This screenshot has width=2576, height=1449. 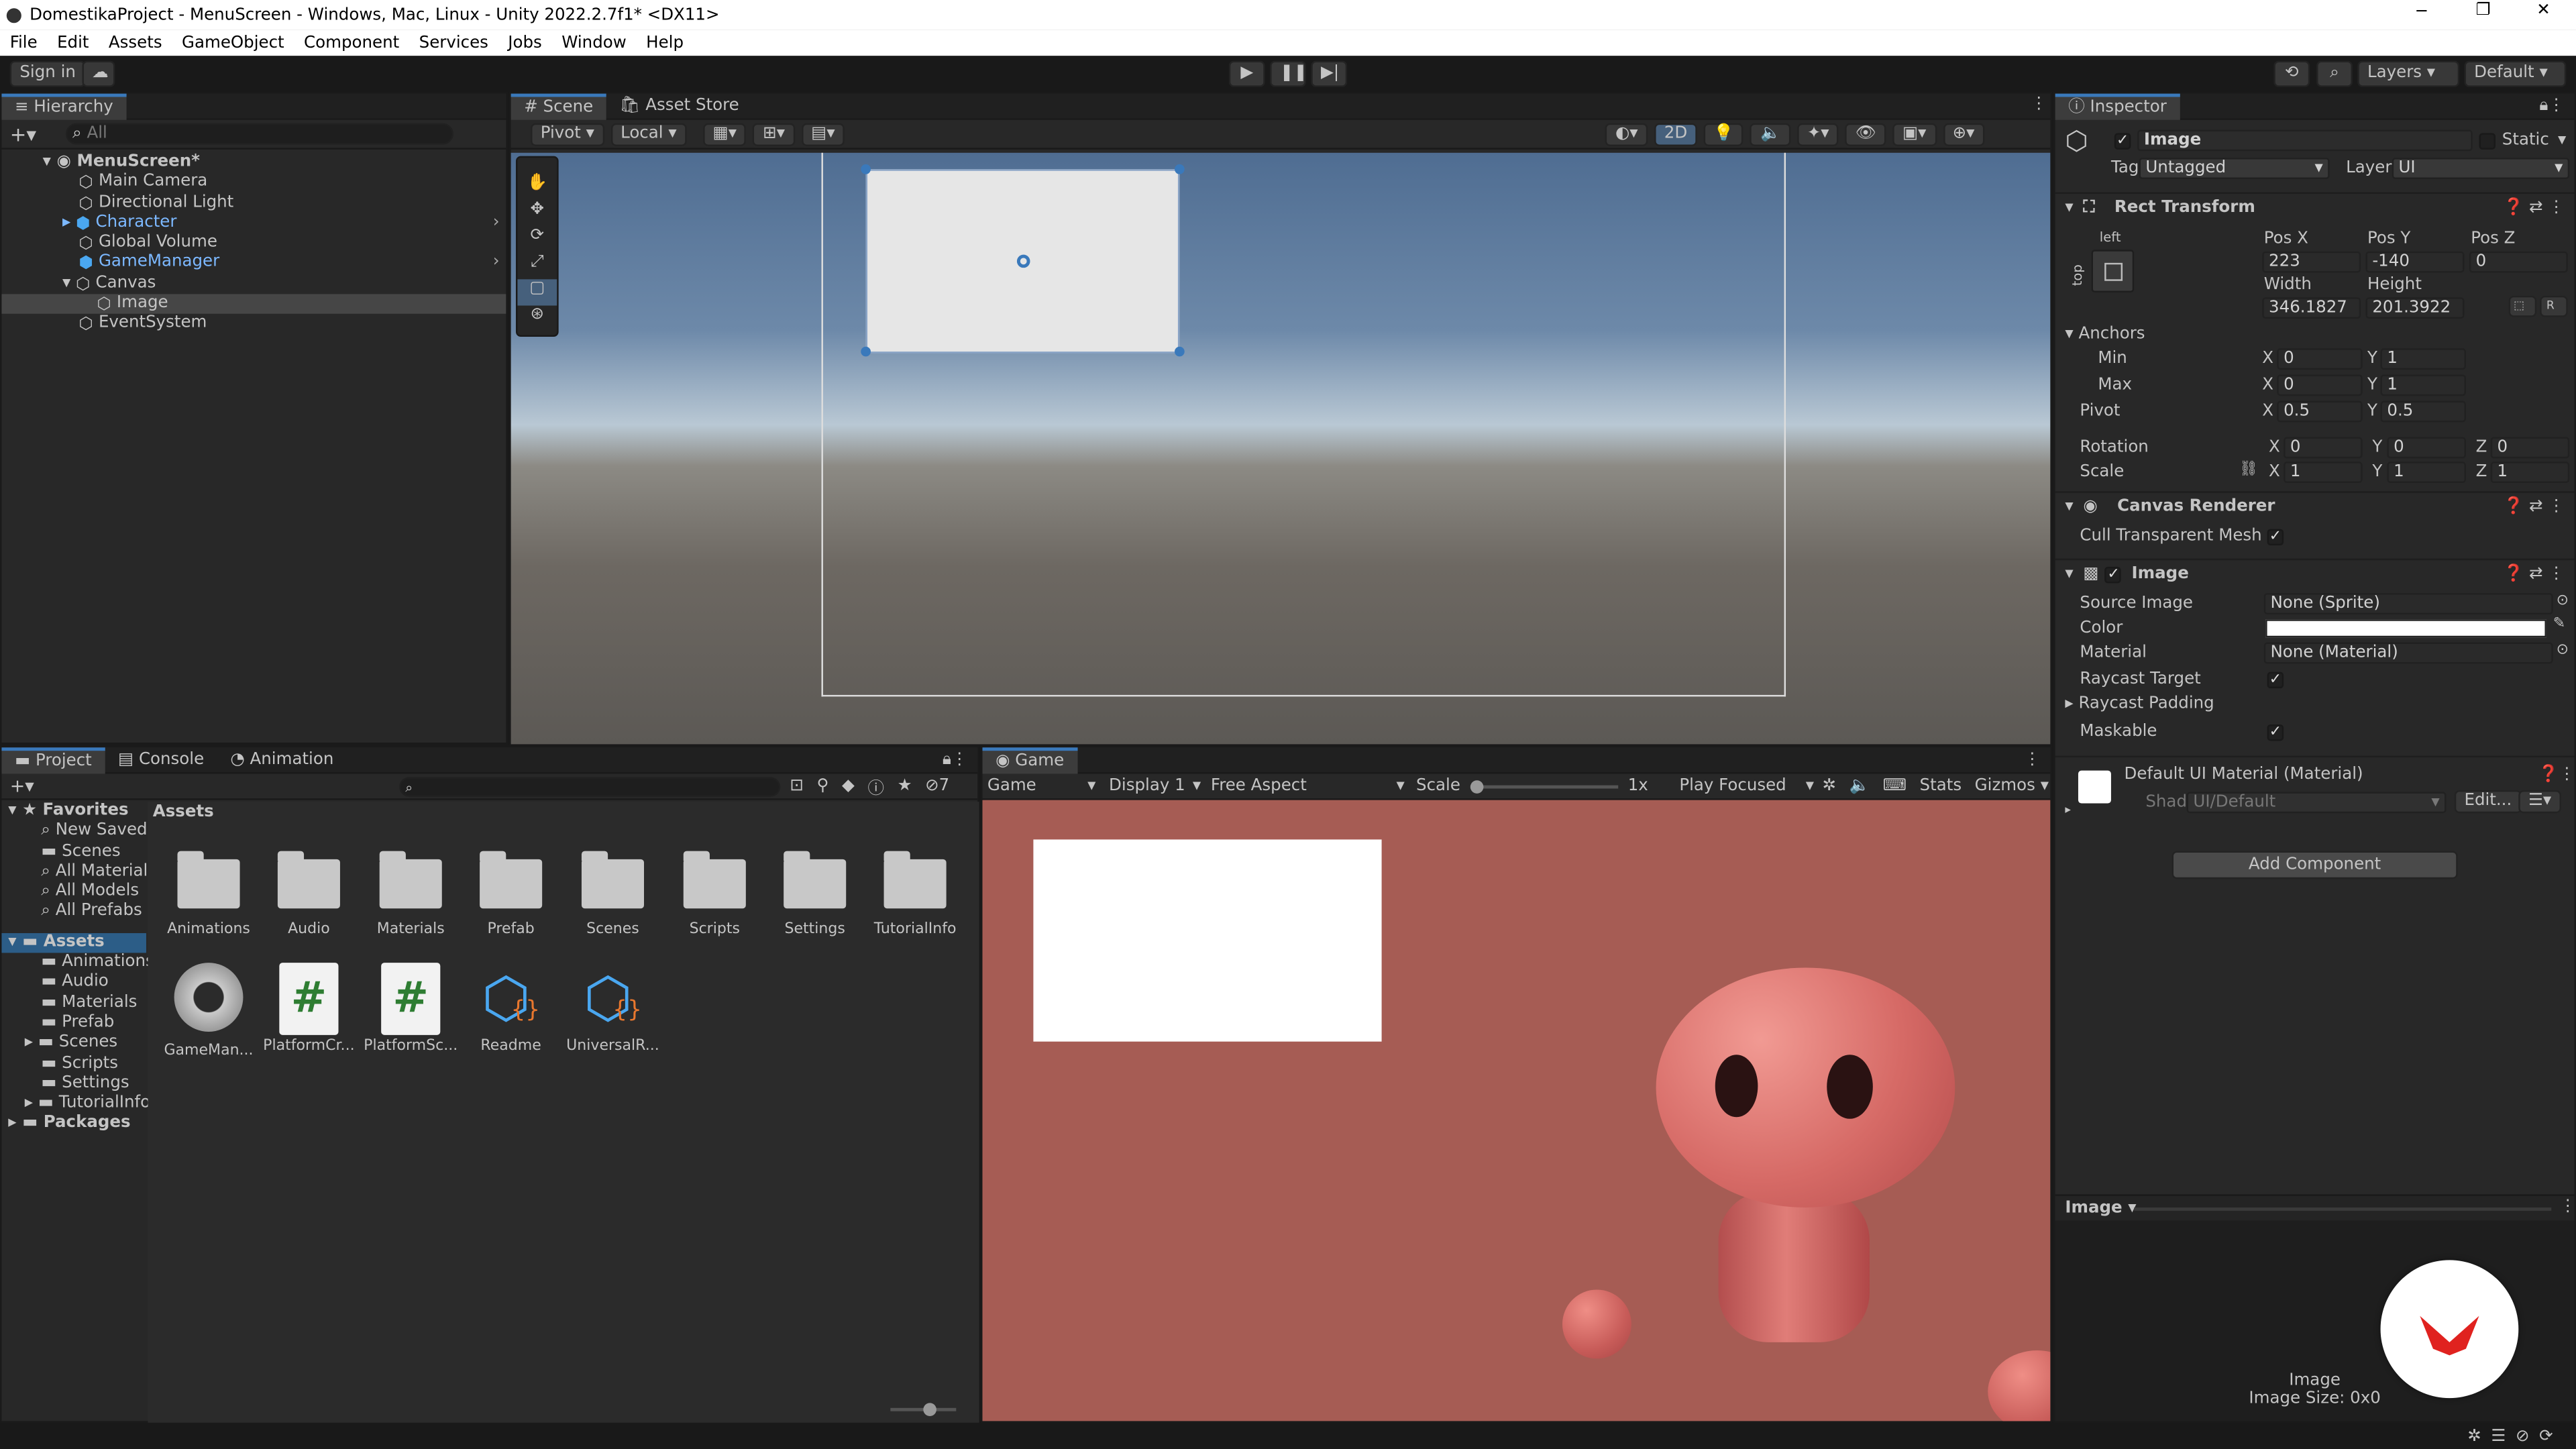 I want to click on menu-edit: Edit, so click(x=73, y=43).